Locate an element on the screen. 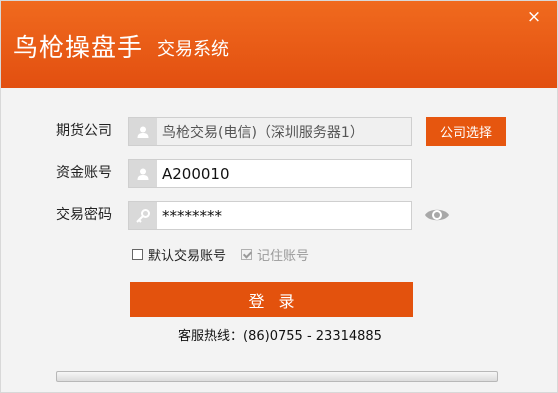  service-hotline: 客服热线：(86)0755 - 23314885 is located at coordinates (280, 336).